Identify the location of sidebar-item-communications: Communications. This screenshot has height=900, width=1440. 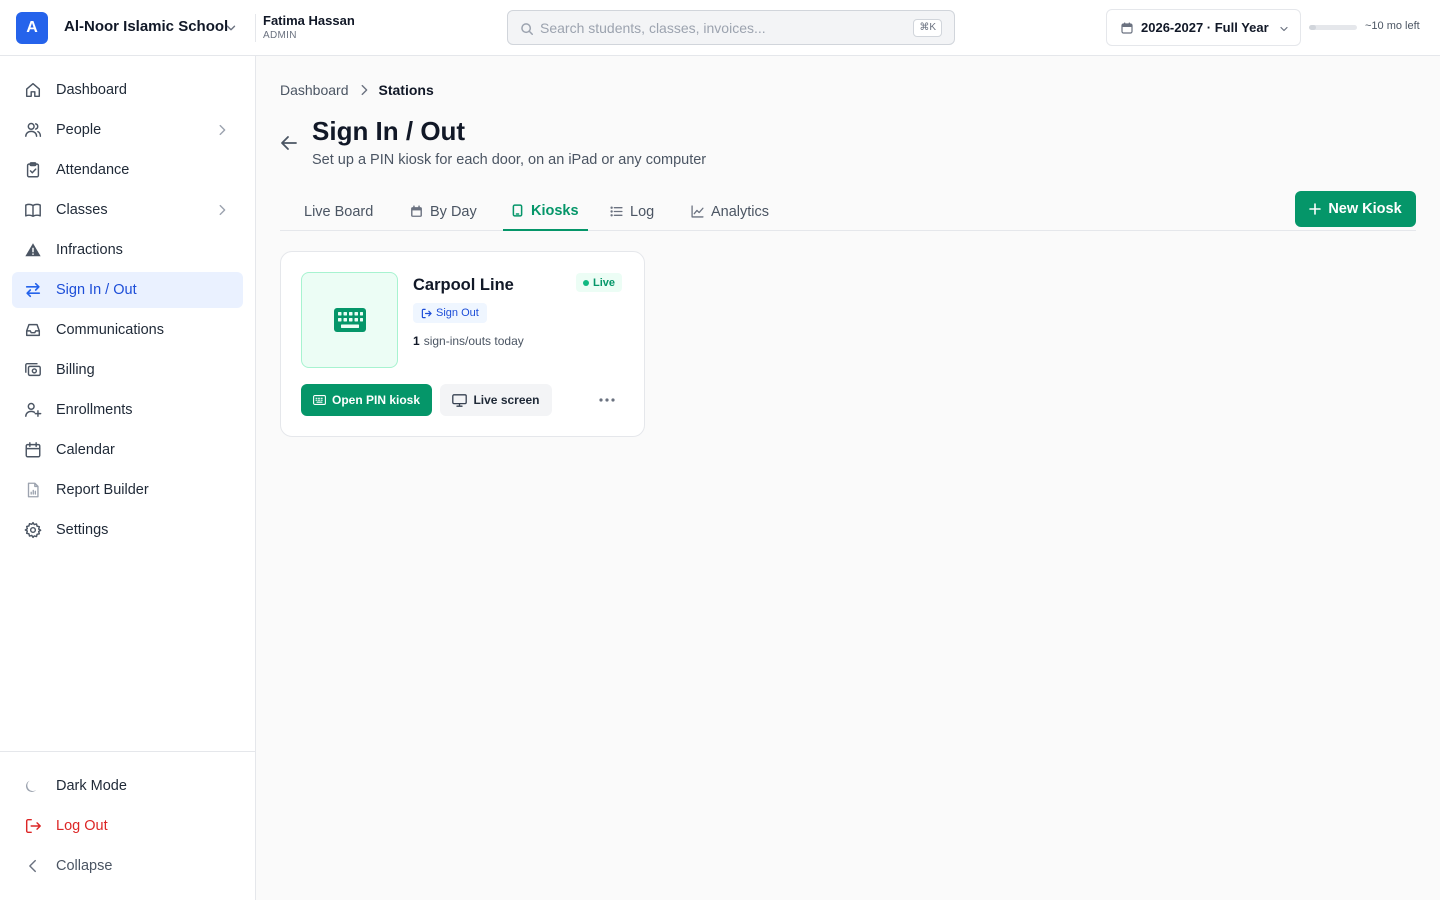
(127, 330).